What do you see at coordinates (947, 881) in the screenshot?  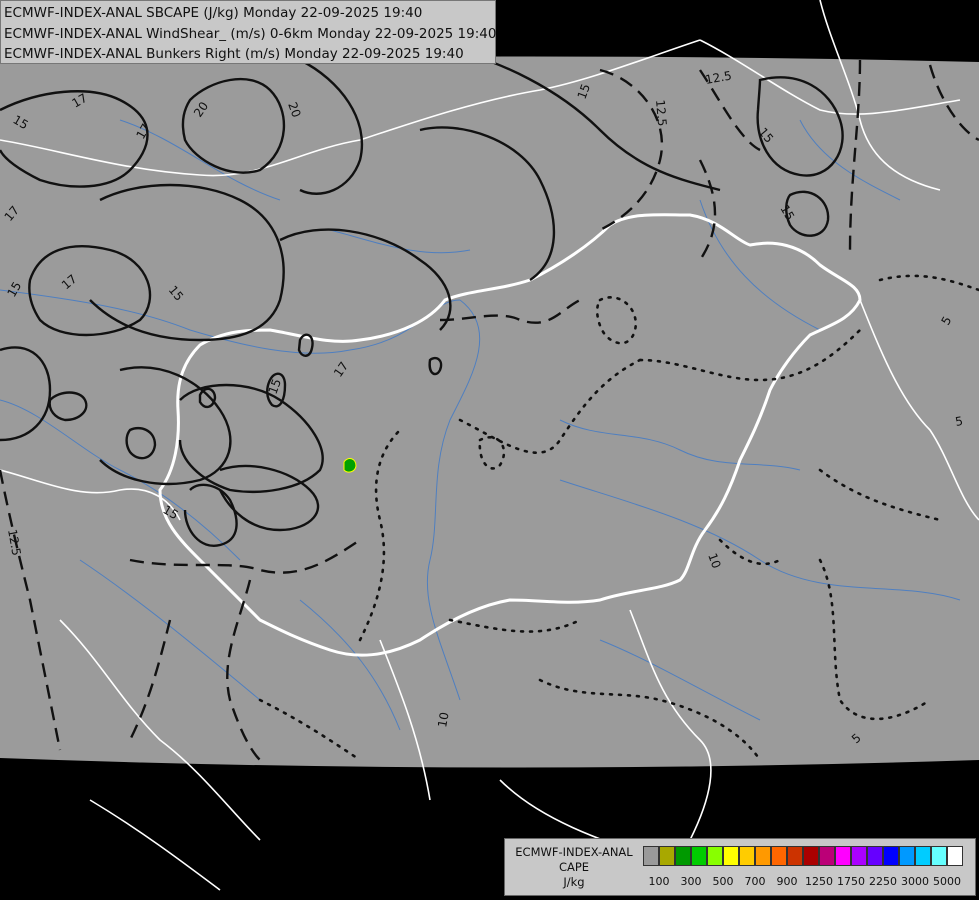 I see `legend-tick-label: 5000` at bounding box center [947, 881].